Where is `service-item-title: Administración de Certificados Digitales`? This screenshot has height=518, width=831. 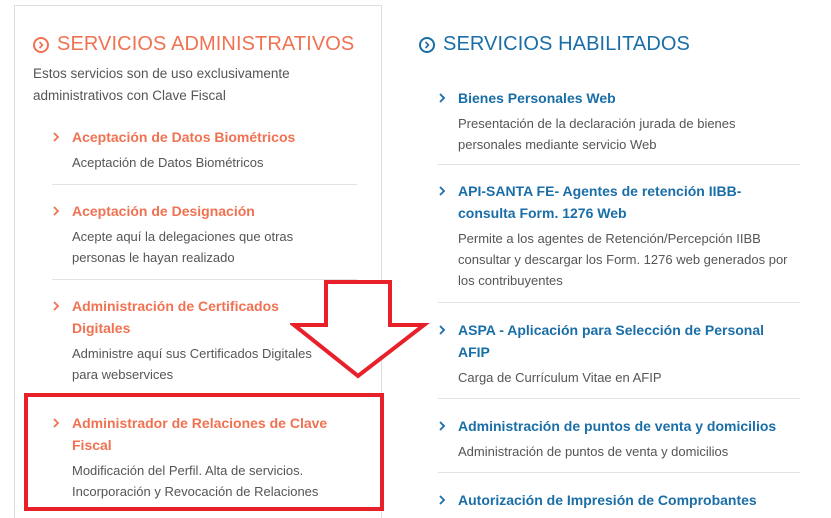
service-item-title: Administración de Certificados Digitales is located at coordinates (192, 317).